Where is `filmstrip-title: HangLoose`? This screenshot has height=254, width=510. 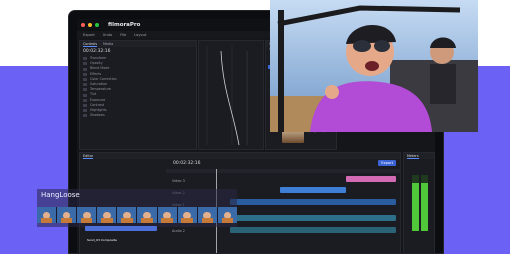 filmstrip-title: HangLoose is located at coordinates (60, 195).